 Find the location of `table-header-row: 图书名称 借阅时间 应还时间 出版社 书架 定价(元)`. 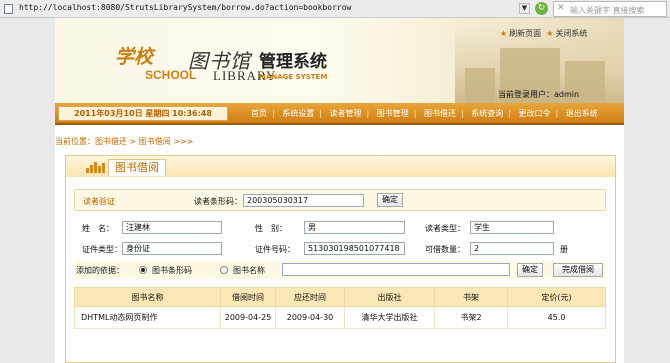

table-header-row: 图书名称 借阅时间 应还时间 出版社 书架 定价(元) is located at coordinates (340, 297).